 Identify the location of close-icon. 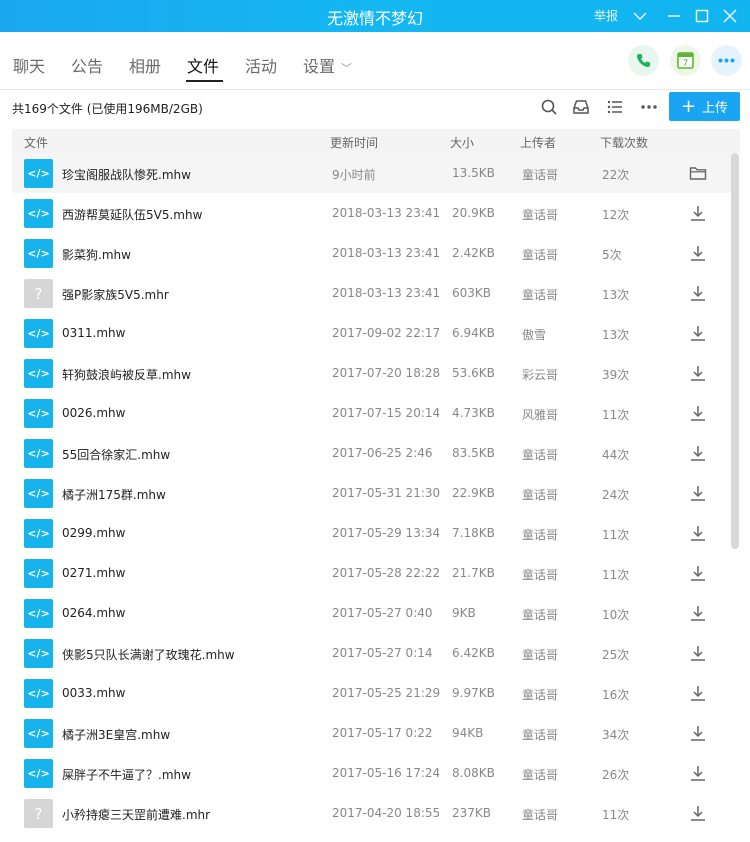
(730, 16).